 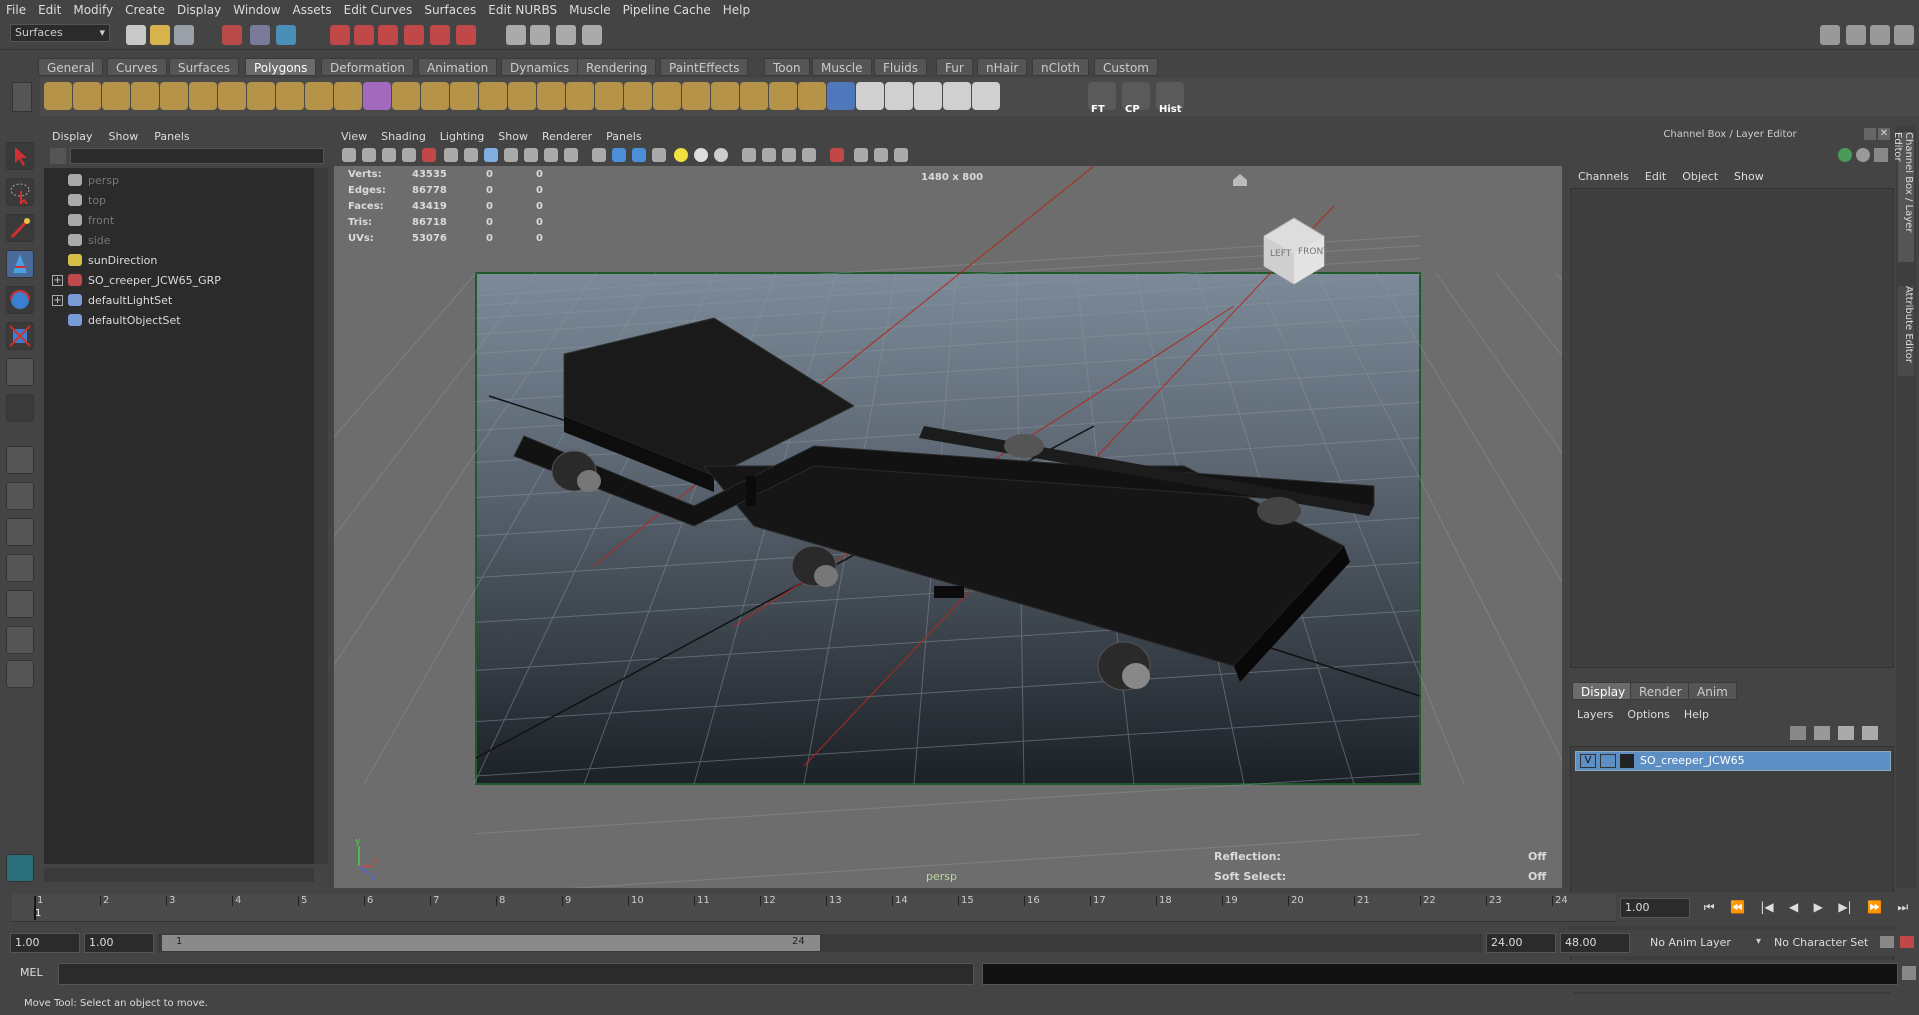 What do you see at coordinates (1881, 155) in the screenshot?
I see `cb-hyper-icon` at bounding box center [1881, 155].